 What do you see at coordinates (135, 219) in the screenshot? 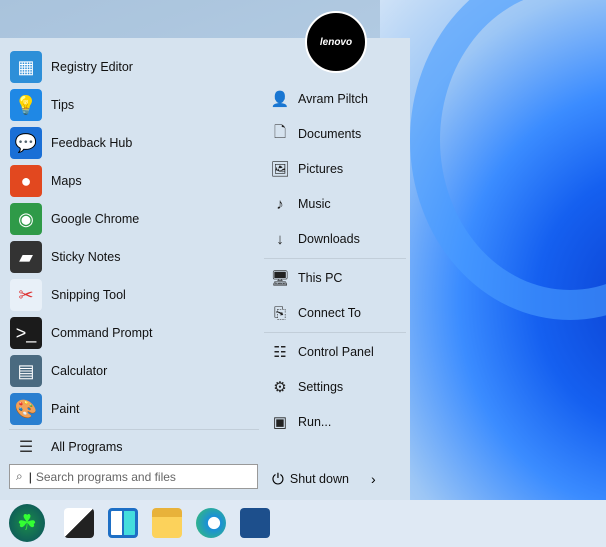
I see `program-item: ◉ Google Chrome` at bounding box center [135, 219].